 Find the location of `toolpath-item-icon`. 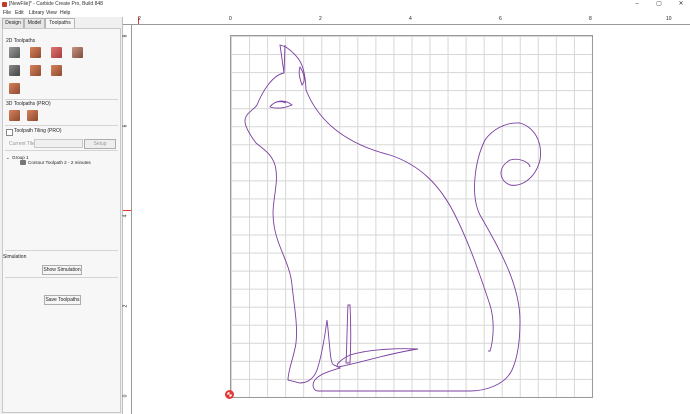

toolpath-item-icon is located at coordinates (23, 162).